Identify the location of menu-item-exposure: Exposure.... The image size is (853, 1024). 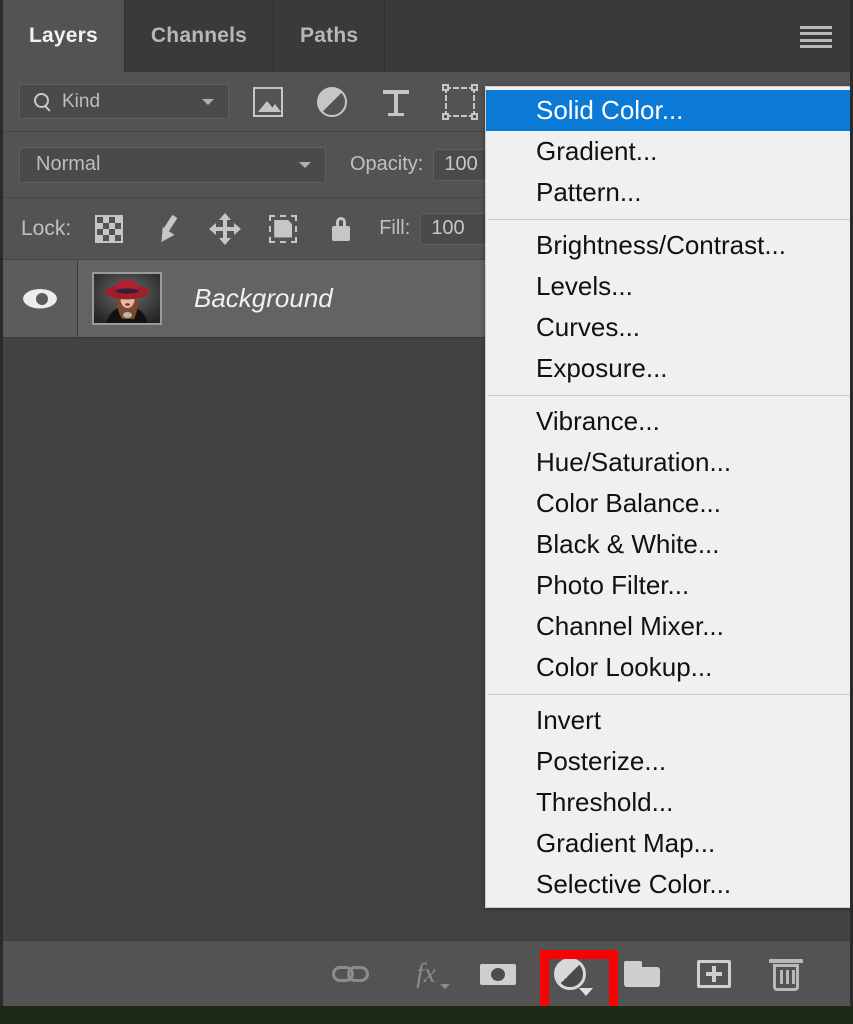
(668, 368).